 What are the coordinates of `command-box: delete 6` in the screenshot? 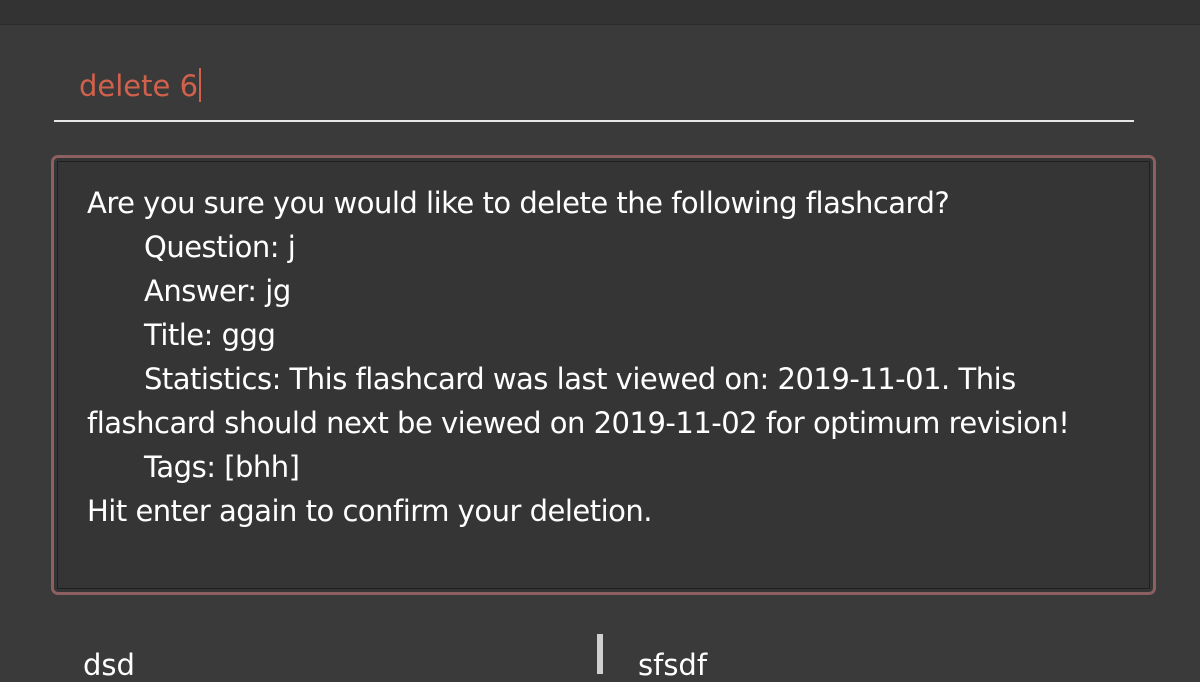 It's located at (594, 87).